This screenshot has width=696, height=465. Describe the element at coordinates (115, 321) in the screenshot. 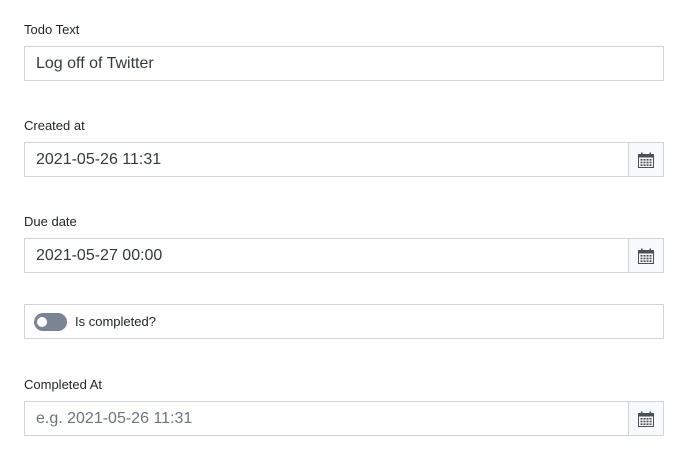

I see `is-completed-label: Is completed?` at that location.